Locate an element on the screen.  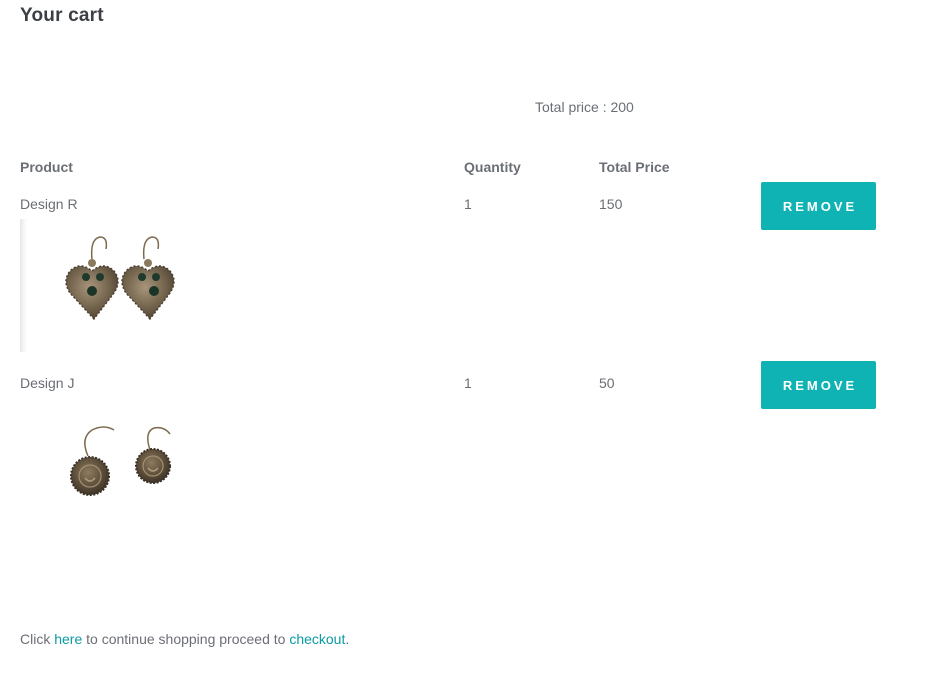
page-title: Your cart is located at coordinates (62, 15).